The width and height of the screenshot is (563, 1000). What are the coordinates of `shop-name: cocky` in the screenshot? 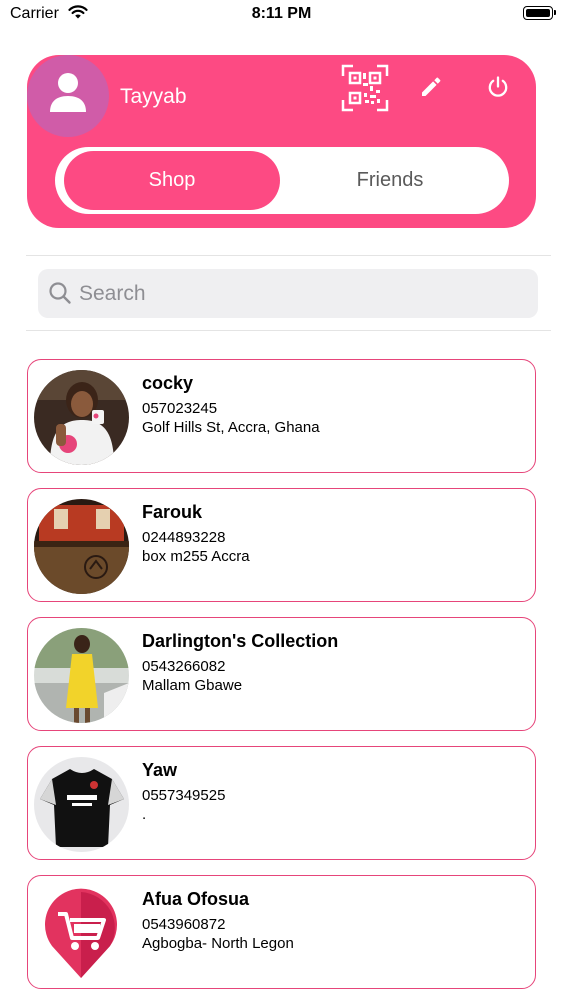 It's located at (168, 383).